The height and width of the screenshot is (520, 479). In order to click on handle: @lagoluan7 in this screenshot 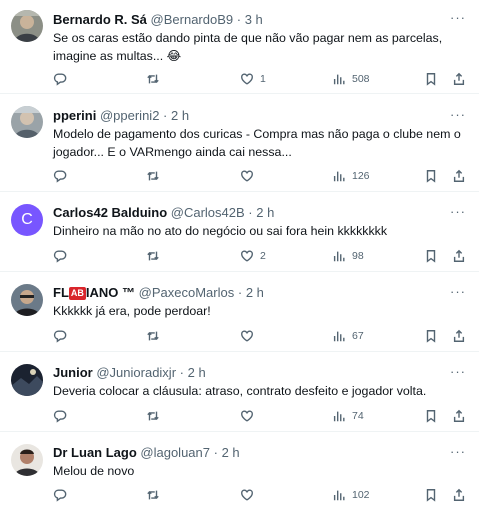, I will do `click(175, 452)`.